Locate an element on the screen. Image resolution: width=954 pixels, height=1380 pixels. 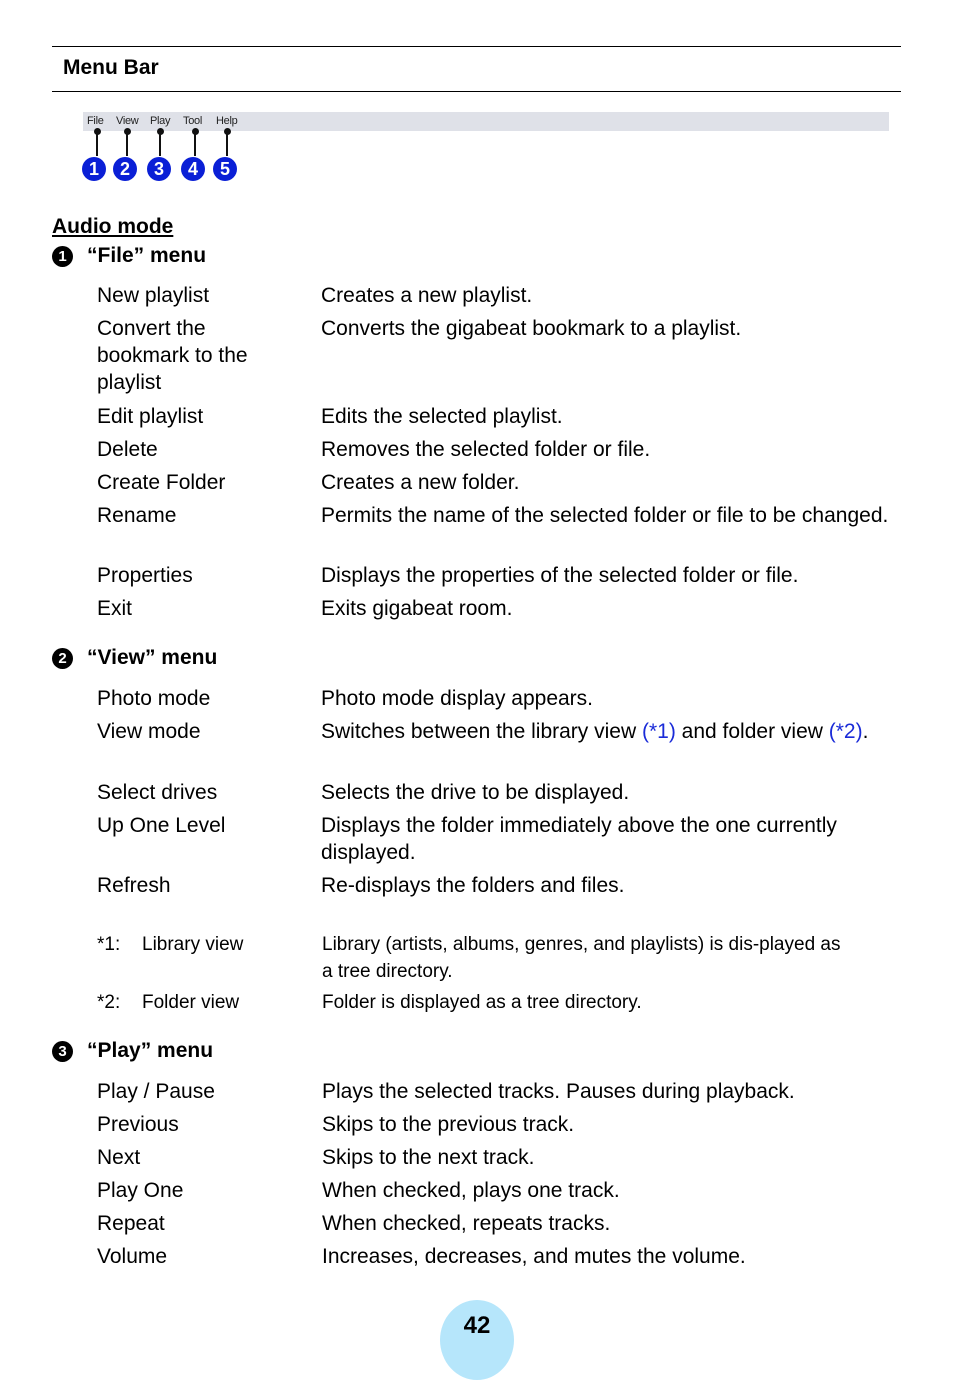
menu-item-term: Previous is located at coordinates (138, 1124).